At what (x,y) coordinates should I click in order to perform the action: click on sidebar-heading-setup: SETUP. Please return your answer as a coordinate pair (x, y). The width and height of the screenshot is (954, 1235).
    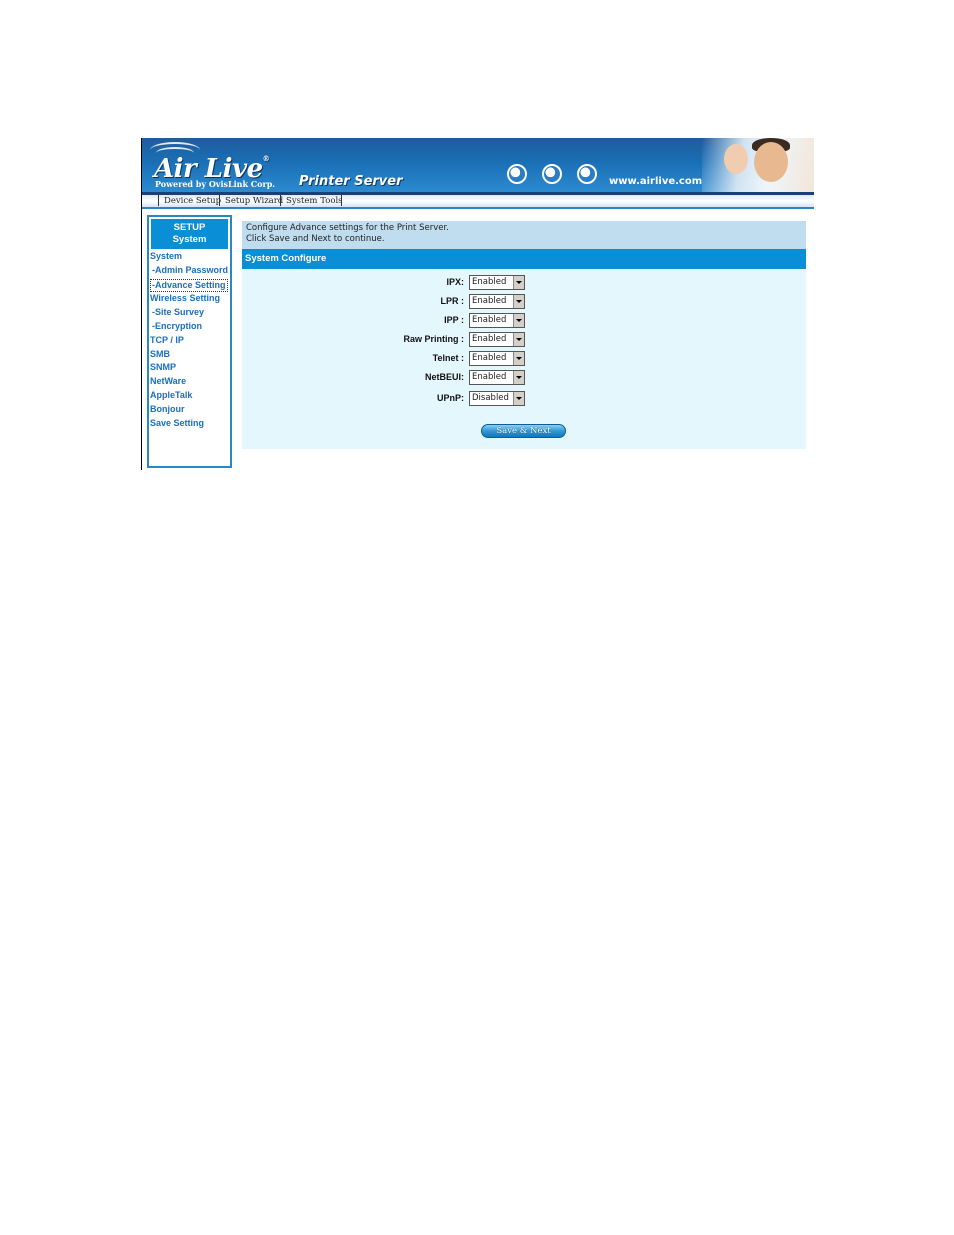
    Looking at the image, I should click on (189, 227).